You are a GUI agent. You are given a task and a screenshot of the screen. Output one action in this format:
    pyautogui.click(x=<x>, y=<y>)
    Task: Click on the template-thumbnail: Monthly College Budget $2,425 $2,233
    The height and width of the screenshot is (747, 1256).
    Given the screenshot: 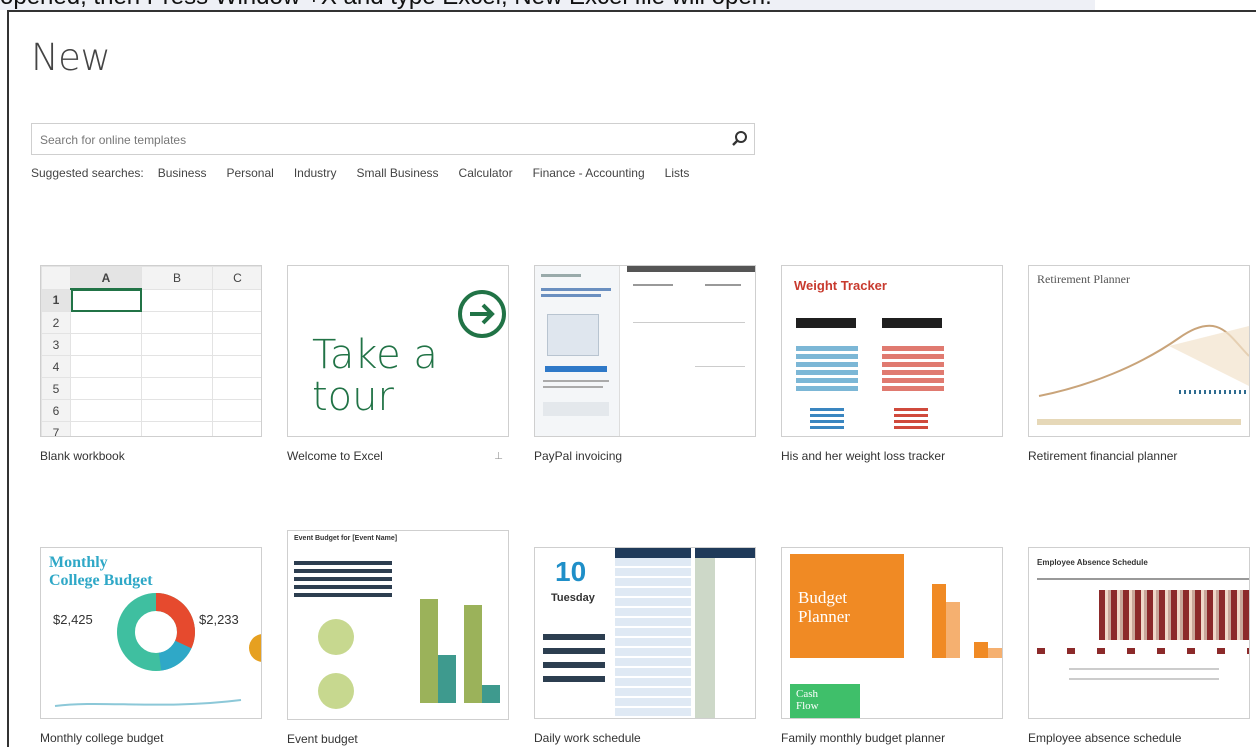 What is the action you would take?
    pyautogui.click(x=151, y=633)
    